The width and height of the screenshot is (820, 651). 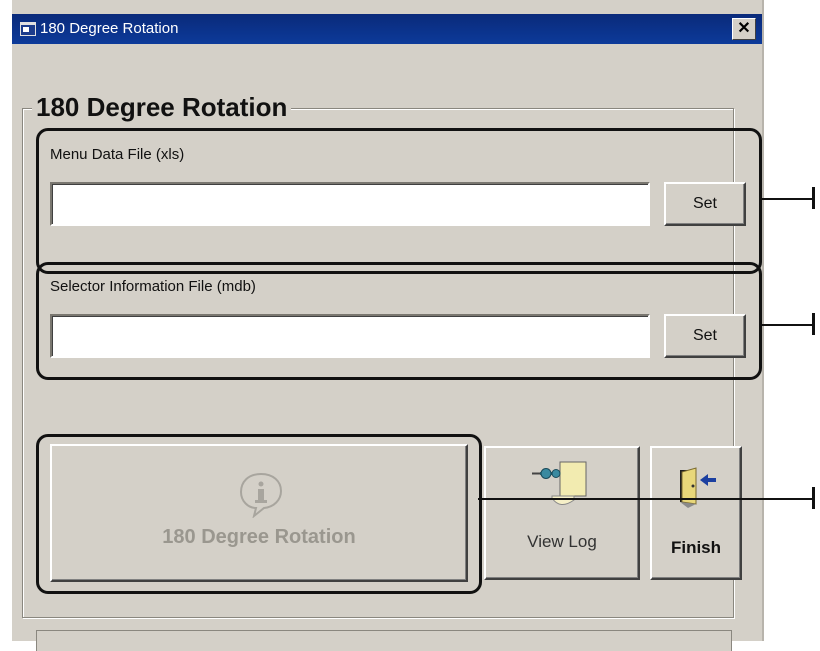 What do you see at coordinates (698, 487) in the screenshot?
I see `exit-door-icon` at bounding box center [698, 487].